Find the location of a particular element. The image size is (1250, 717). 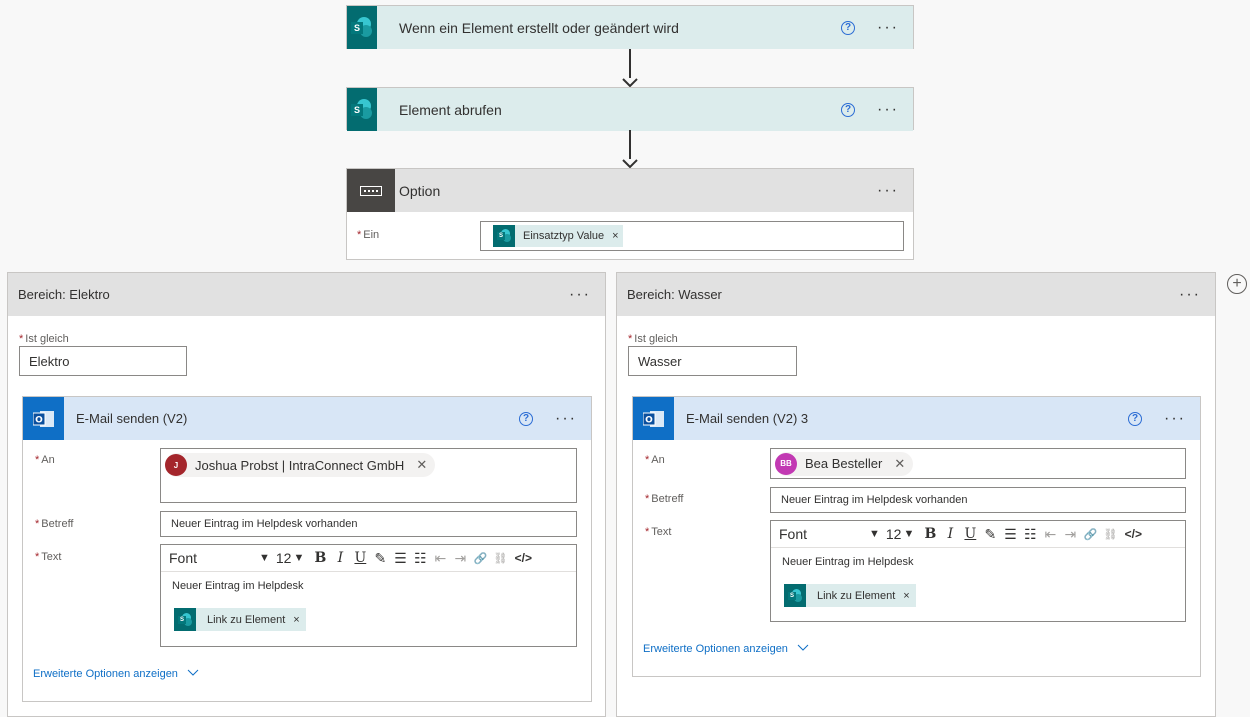

body-text: Neuer Eintrag im Helpdesk is located at coordinates (238, 586).